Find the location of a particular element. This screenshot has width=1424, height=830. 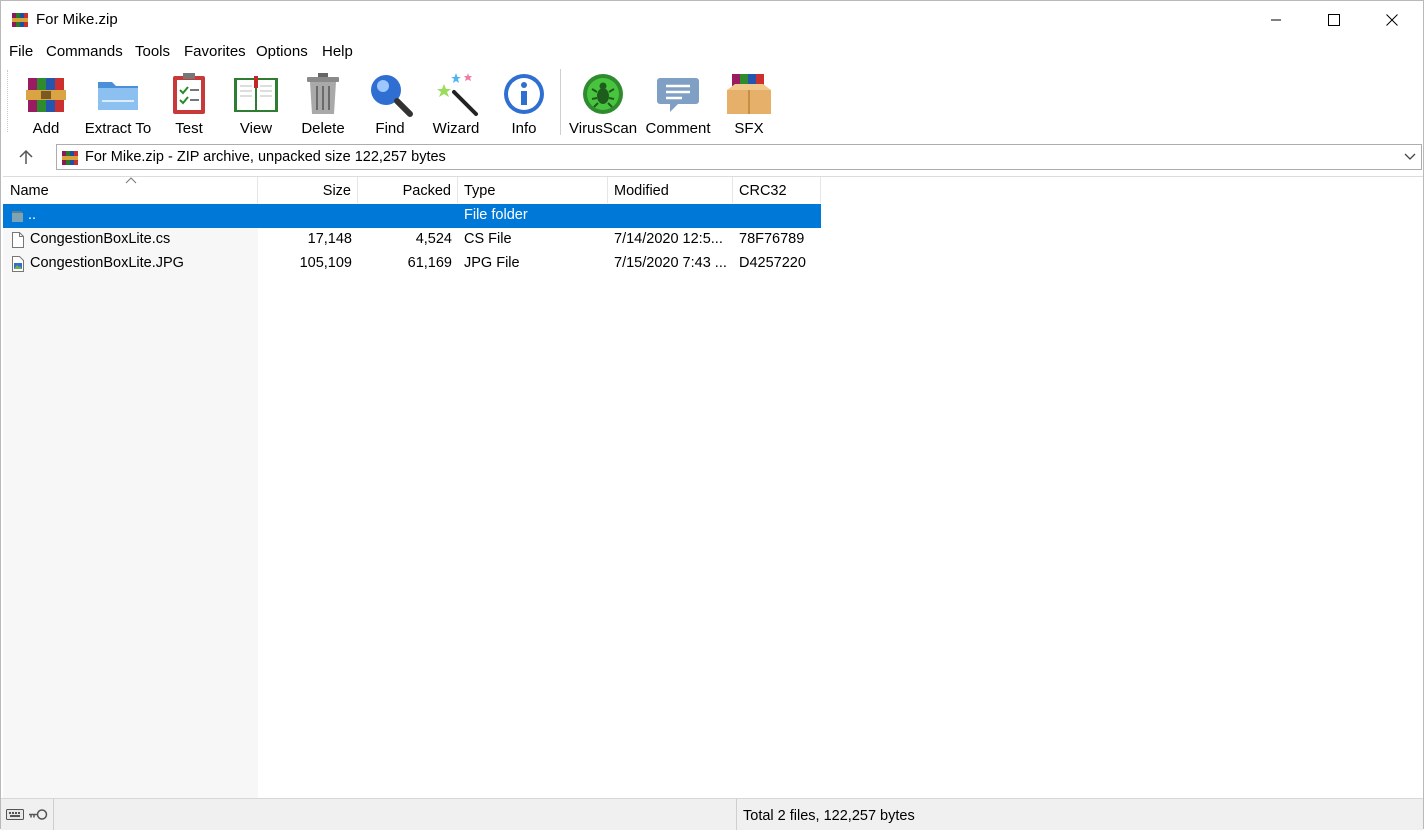

comment-icon is located at coordinates (678, 95).